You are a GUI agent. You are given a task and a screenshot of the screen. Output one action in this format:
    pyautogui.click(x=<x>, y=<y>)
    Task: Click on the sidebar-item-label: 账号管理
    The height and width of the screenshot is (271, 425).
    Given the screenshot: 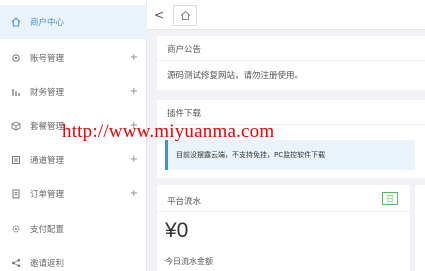 What is the action you would take?
    pyautogui.click(x=47, y=59)
    